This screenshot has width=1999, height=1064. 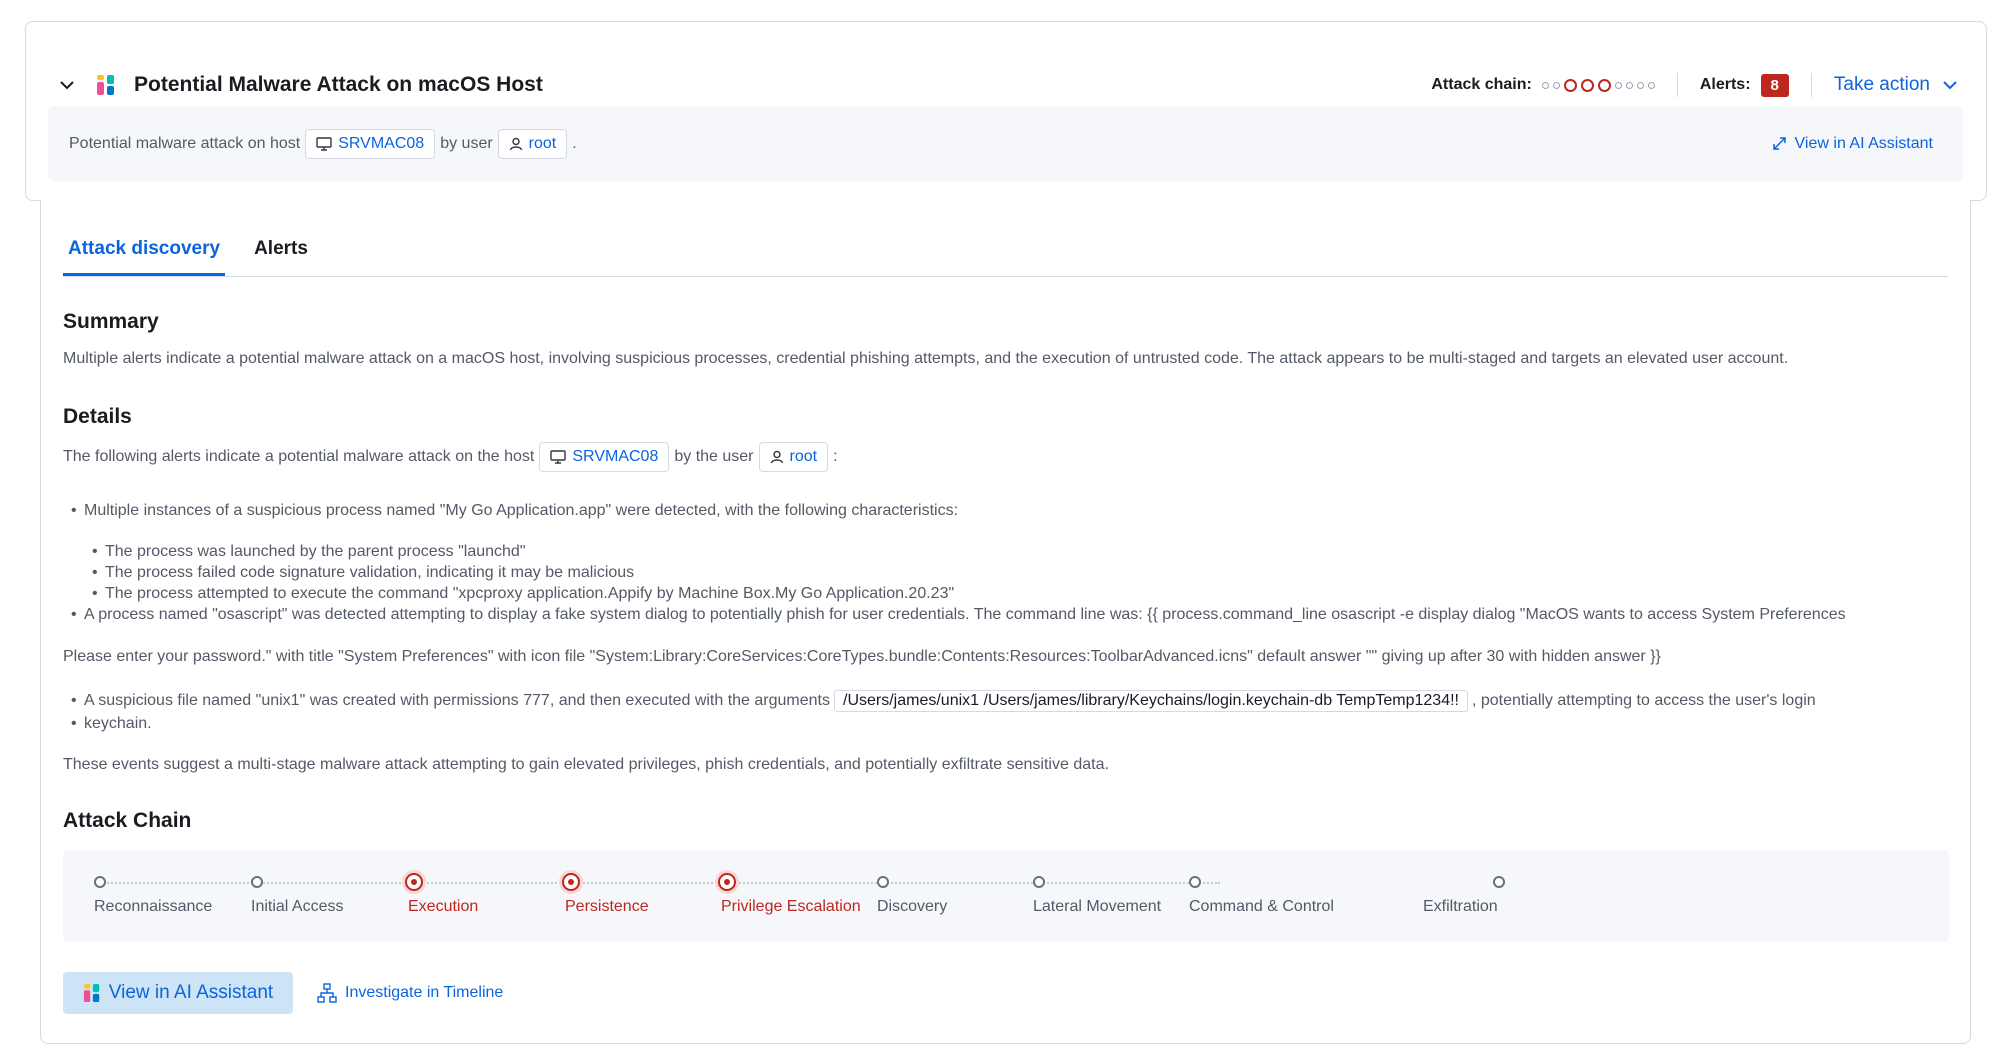 What do you see at coordinates (1460, 906) in the screenshot?
I see `chain-stage-label: Exfiltration` at bounding box center [1460, 906].